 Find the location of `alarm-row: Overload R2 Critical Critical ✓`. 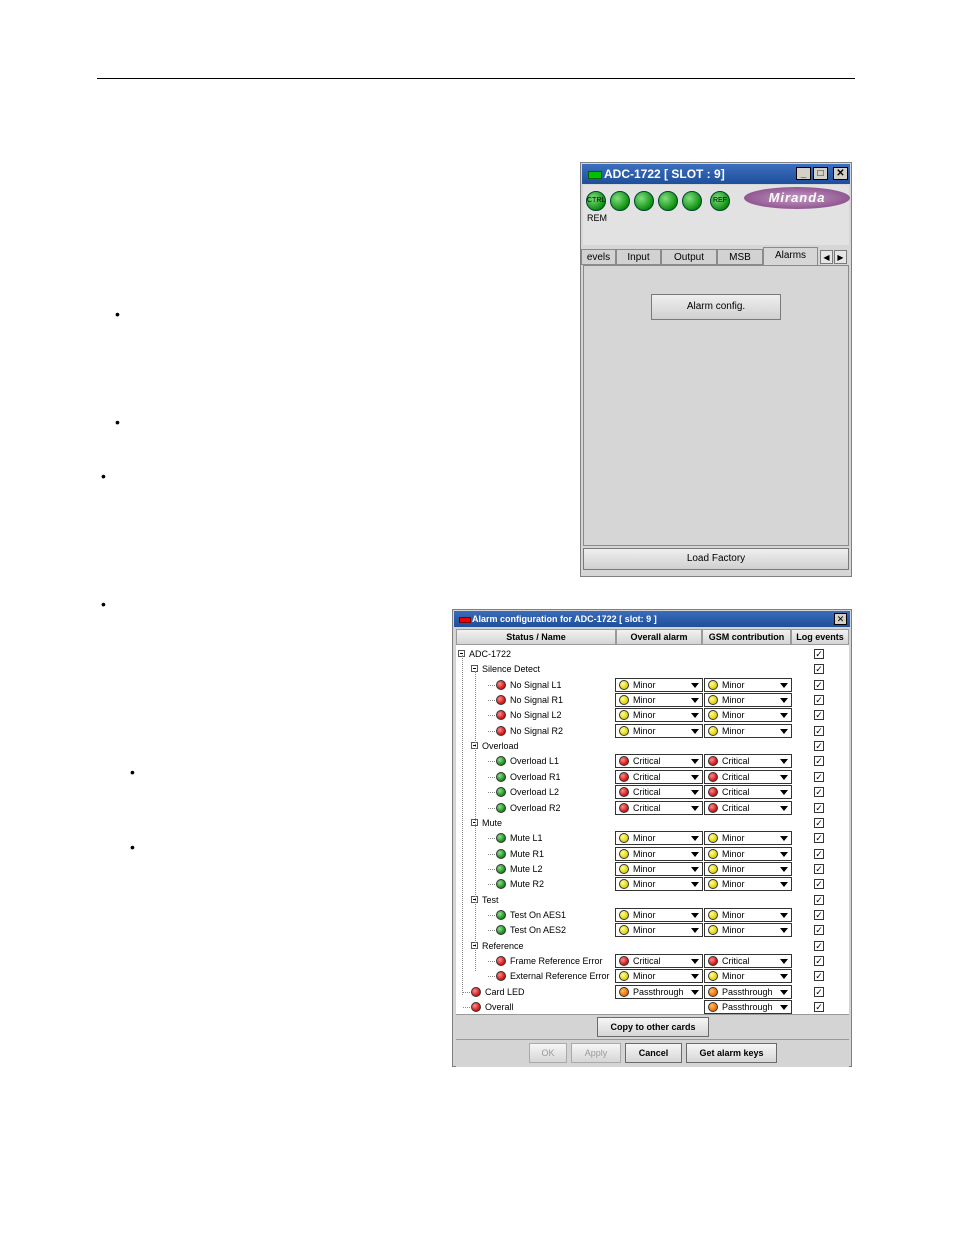

alarm-row: Overload R2 Critical Critical ✓ is located at coordinates (652, 808).